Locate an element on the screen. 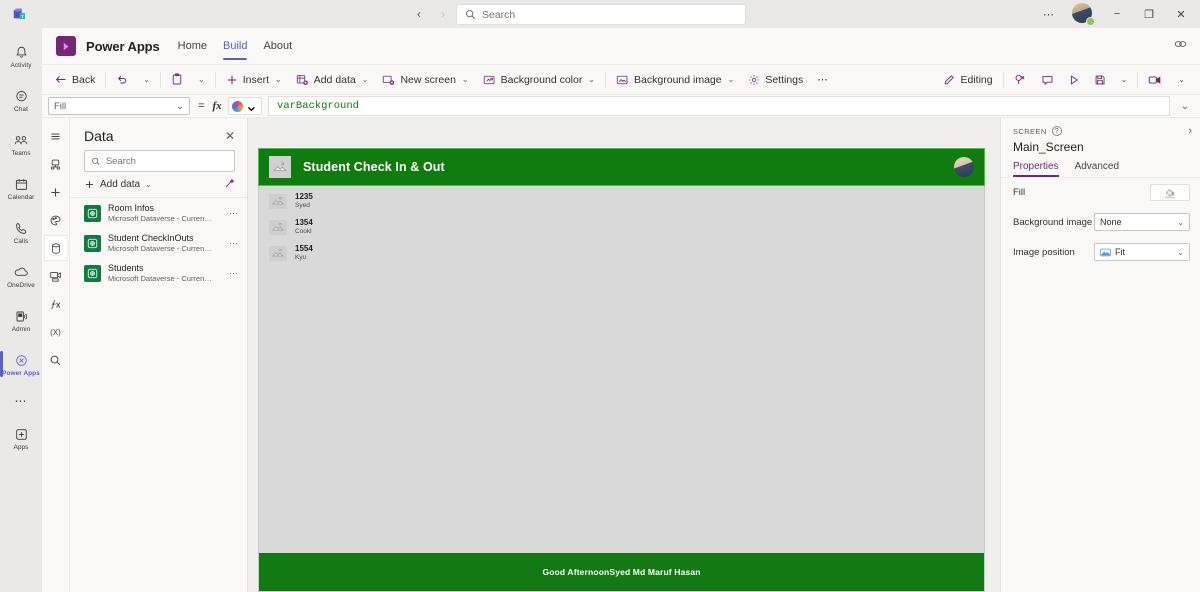 The width and height of the screenshot is (1200, 592). sidebar-item-apps: Apps is located at coordinates (21, 438).